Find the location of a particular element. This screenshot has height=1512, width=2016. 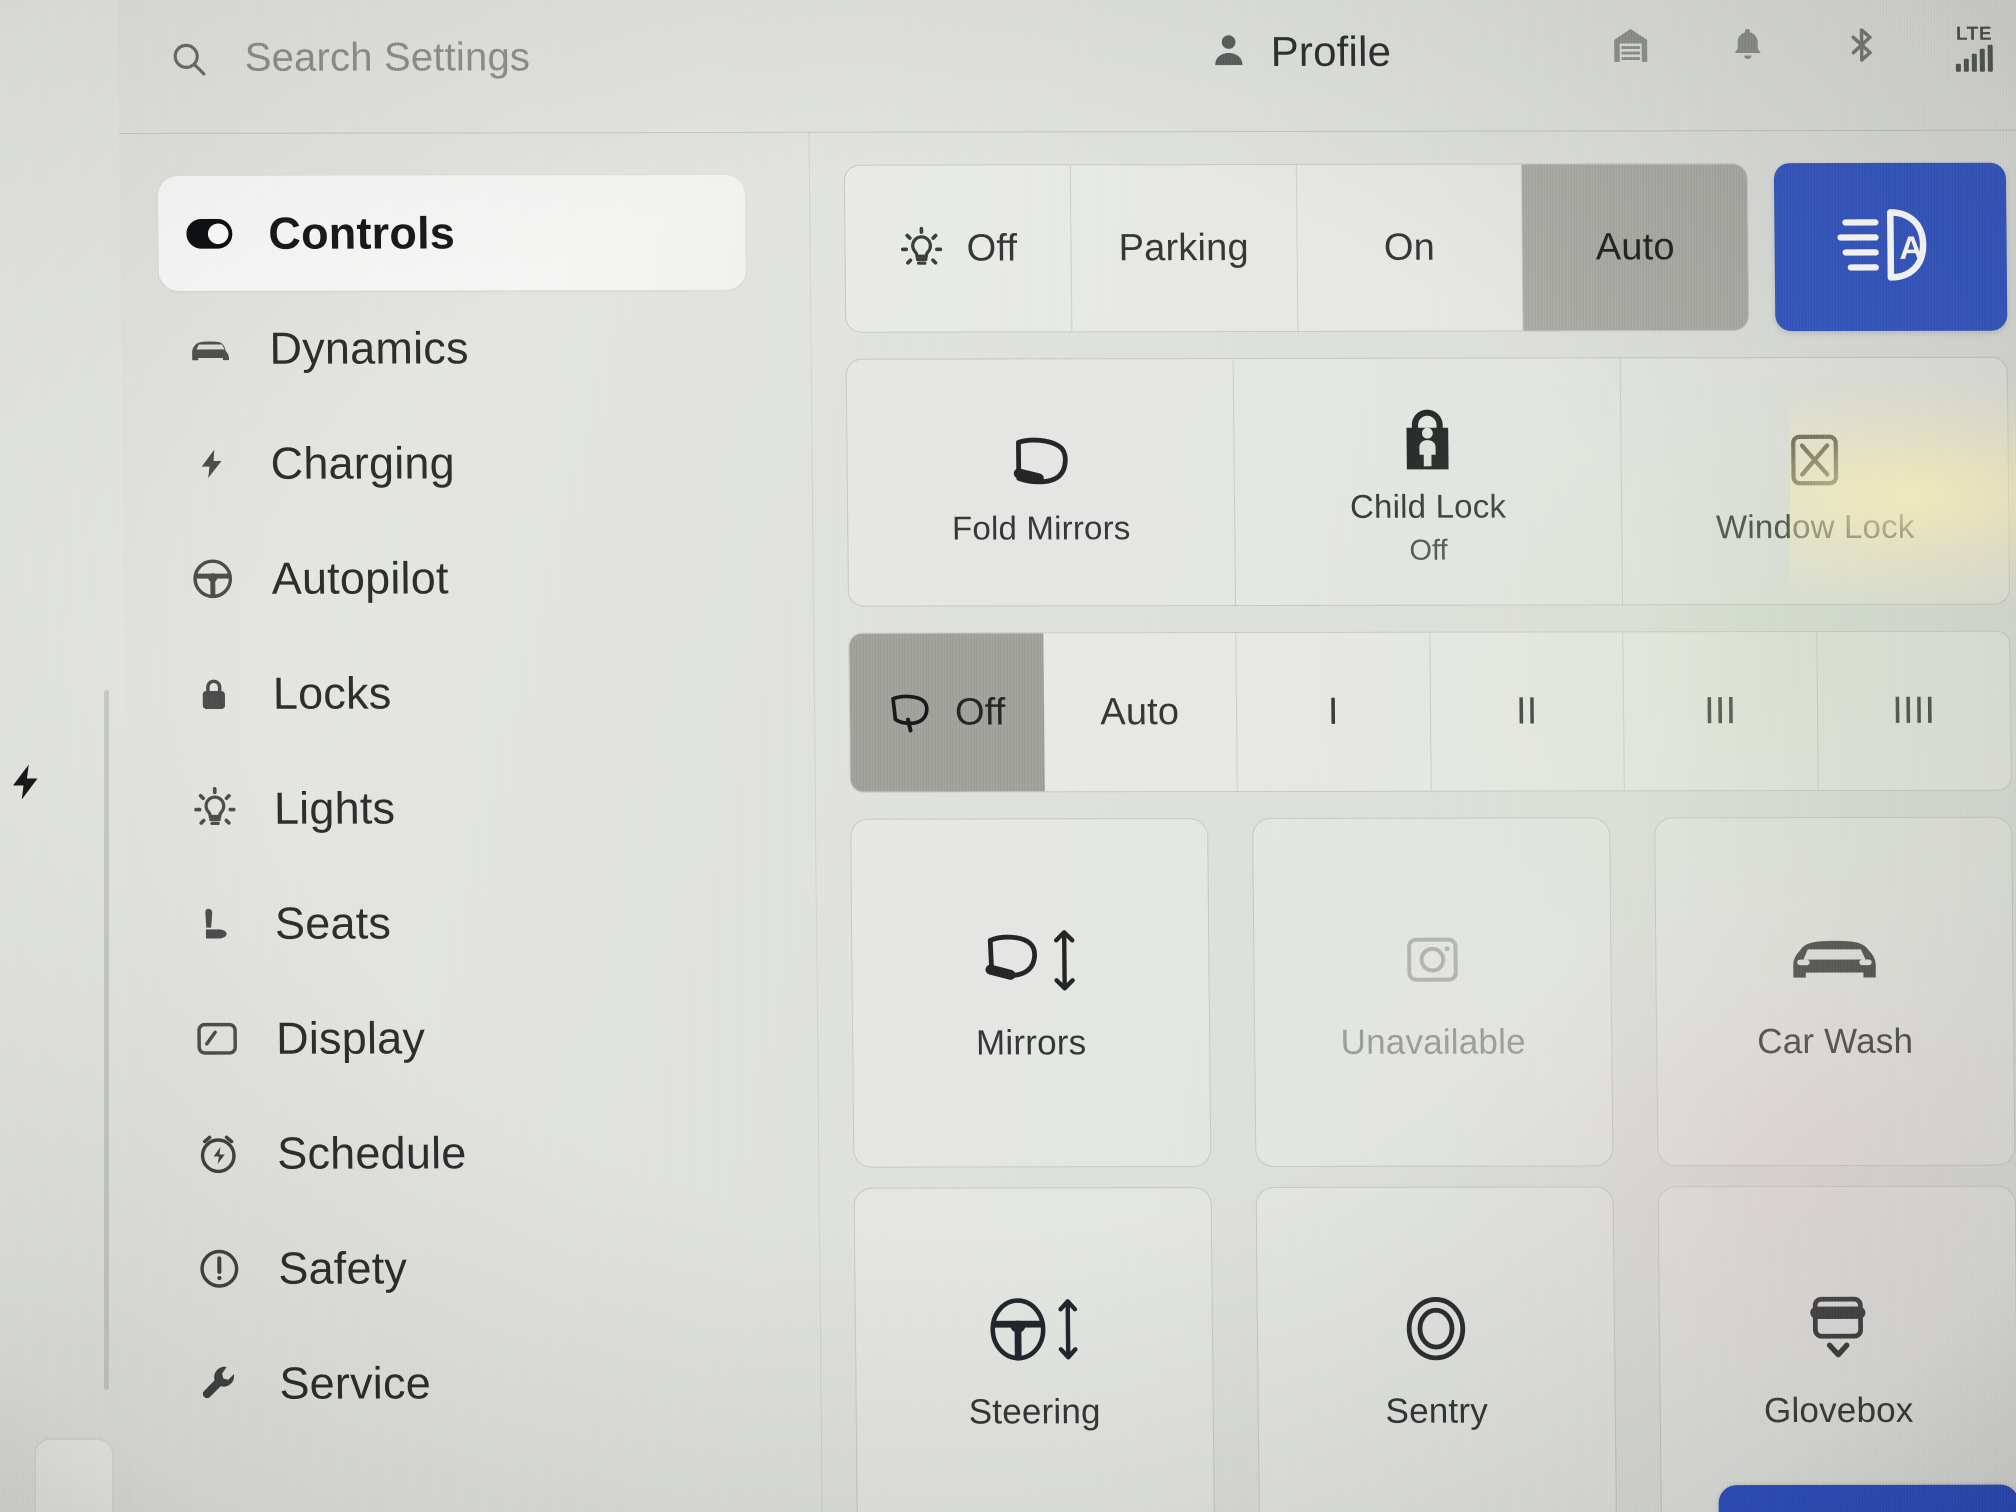

headlights-option-label: Parking is located at coordinates (1184, 247).